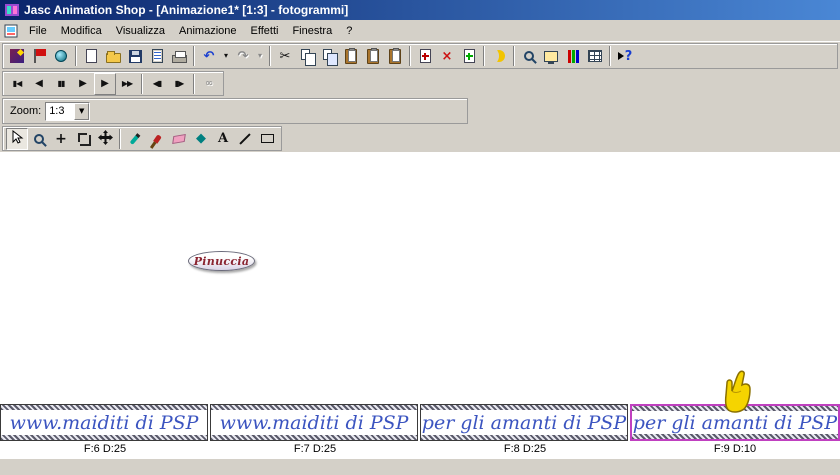  I want to click on frame-7: www.maiditi di PSP, so click(314, 422).